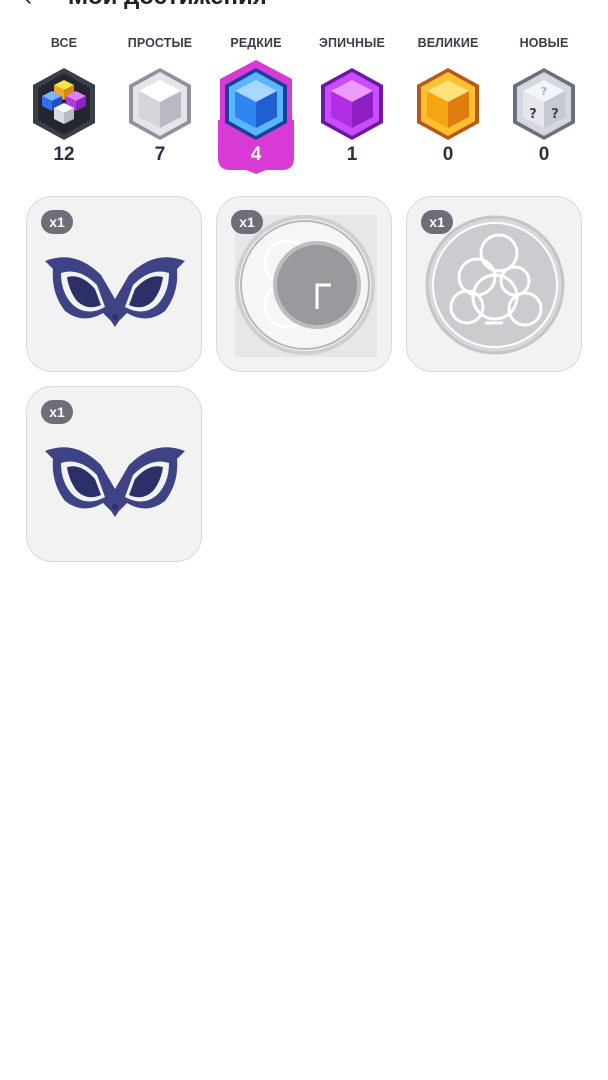 The image size is (608, 1080). I want to click on tab-epic: ЭПИЧНЫЕ 1, so click(352, 106).